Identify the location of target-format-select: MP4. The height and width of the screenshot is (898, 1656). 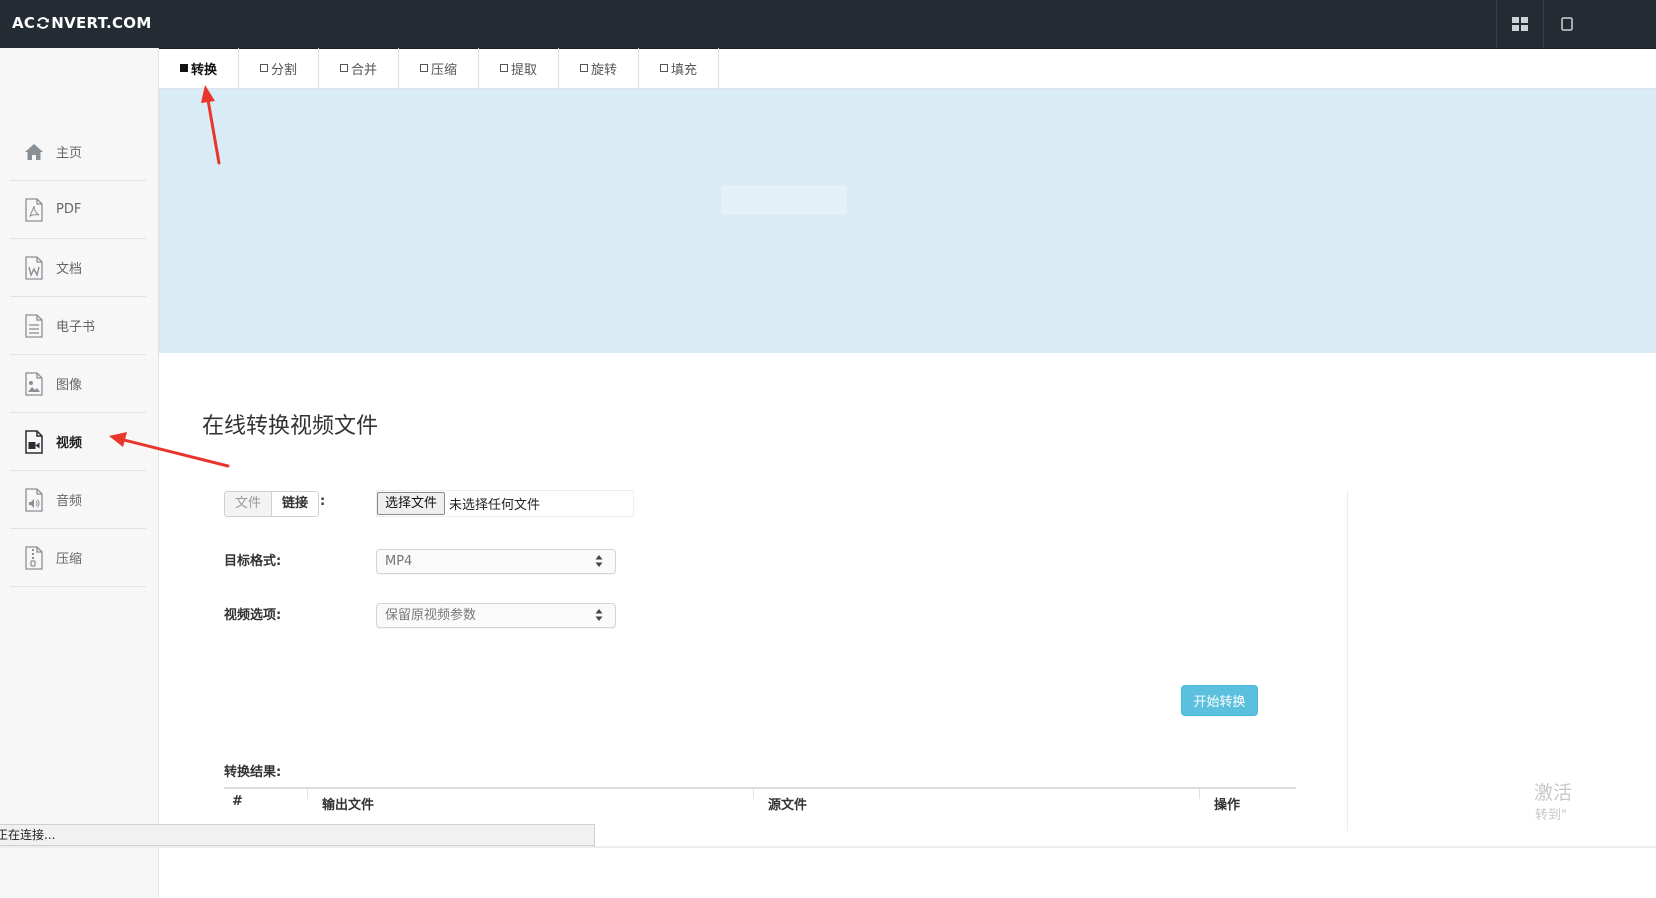
(496, 561).